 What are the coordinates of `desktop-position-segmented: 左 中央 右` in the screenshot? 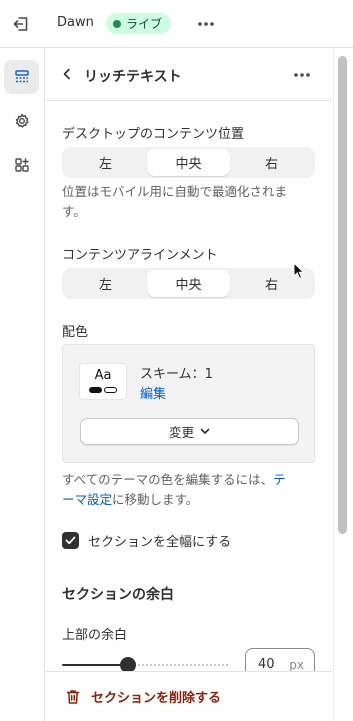 It's located at (188, 162).